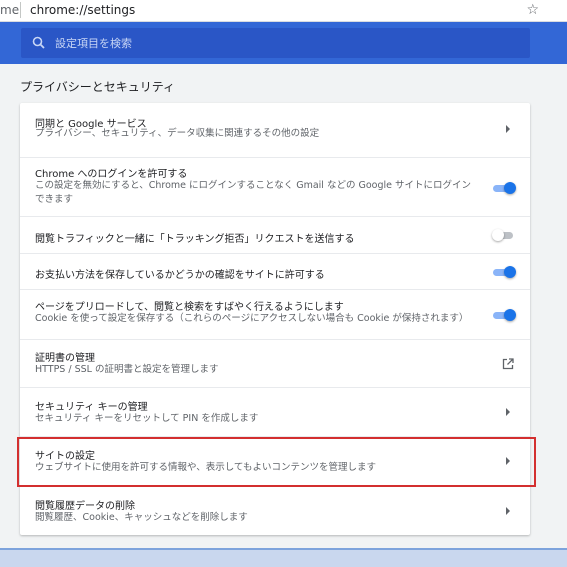 The height and width of the screenshot is (567, 567). What do you see at coordinates (508, 364) in the screenshot?
I see `external-link-icon` at bounding box center [508, 364].